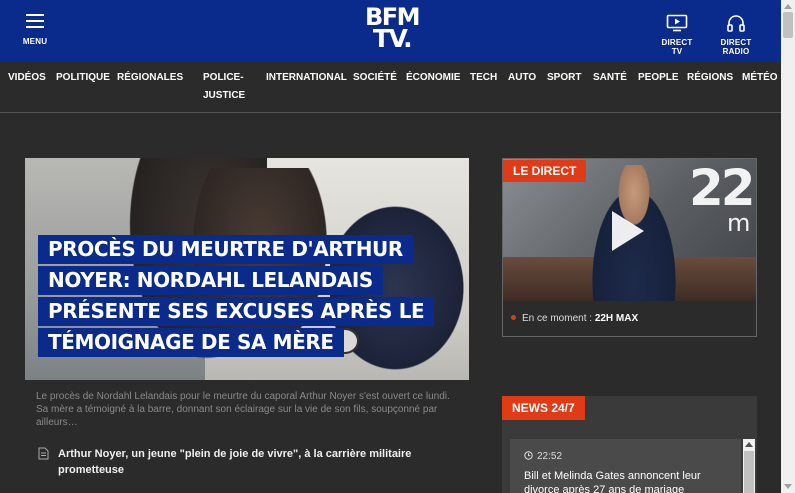 This screenshot has width=795, height=493. What do you see at coordinates (35, 41) in the screenshot?
I see `menu-label: MENU` at bounding box center [35, 41].